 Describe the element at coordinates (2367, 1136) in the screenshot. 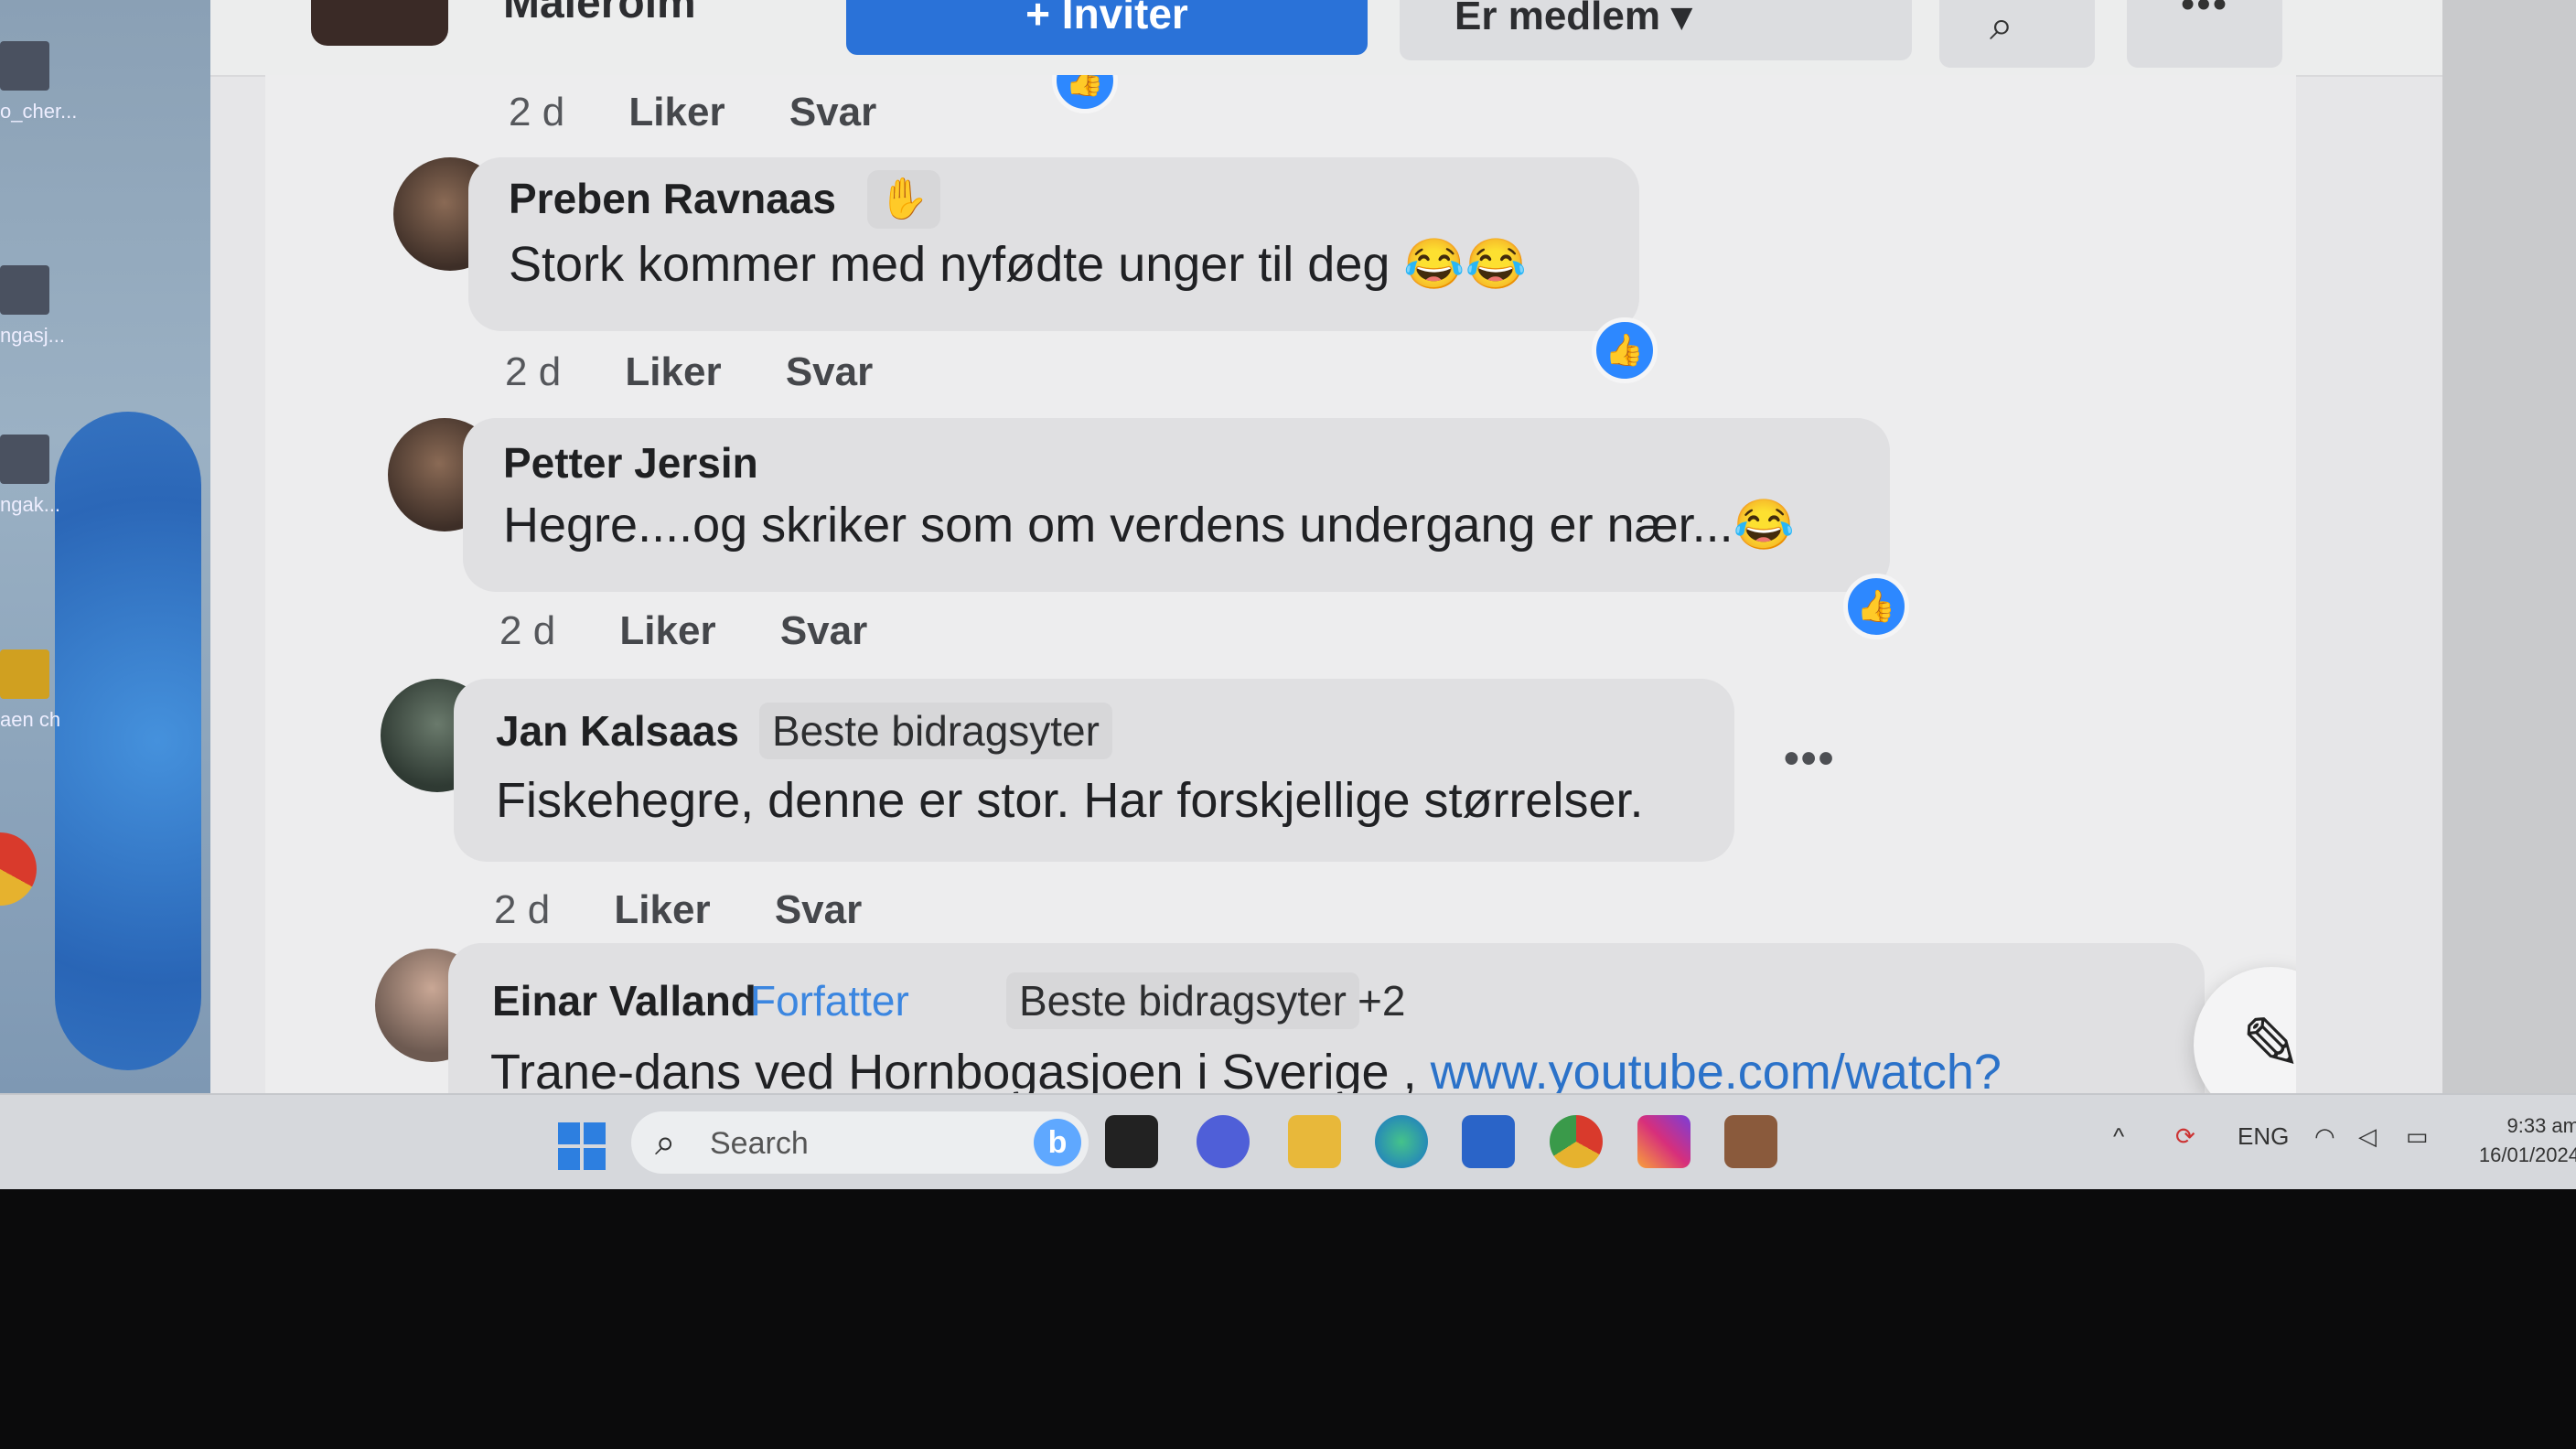

I see `volume-icon: ◁` at that location.